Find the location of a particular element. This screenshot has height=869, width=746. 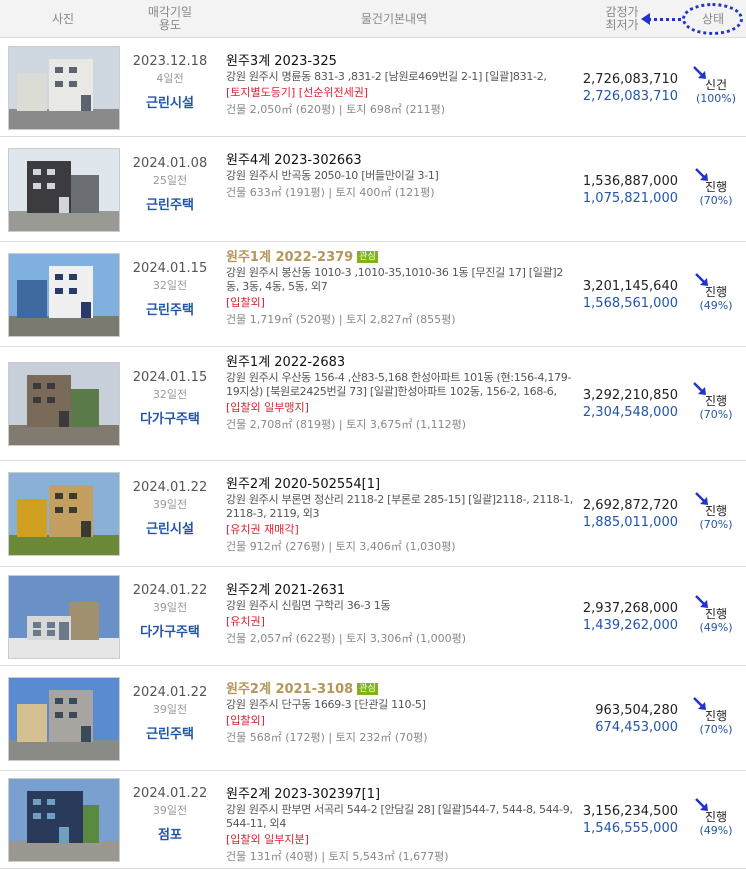

appraisal-price: 1,536,887,000 is located at coordinates (630, 181).